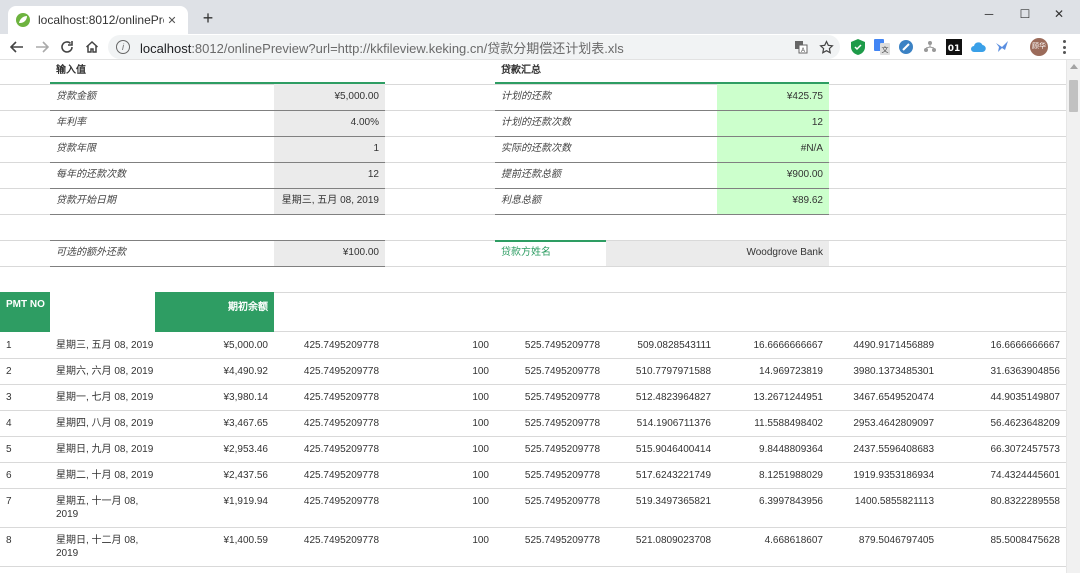 This screenshot has width=1080, height=573. I want to click on bird-icon, so click(1002, 47).